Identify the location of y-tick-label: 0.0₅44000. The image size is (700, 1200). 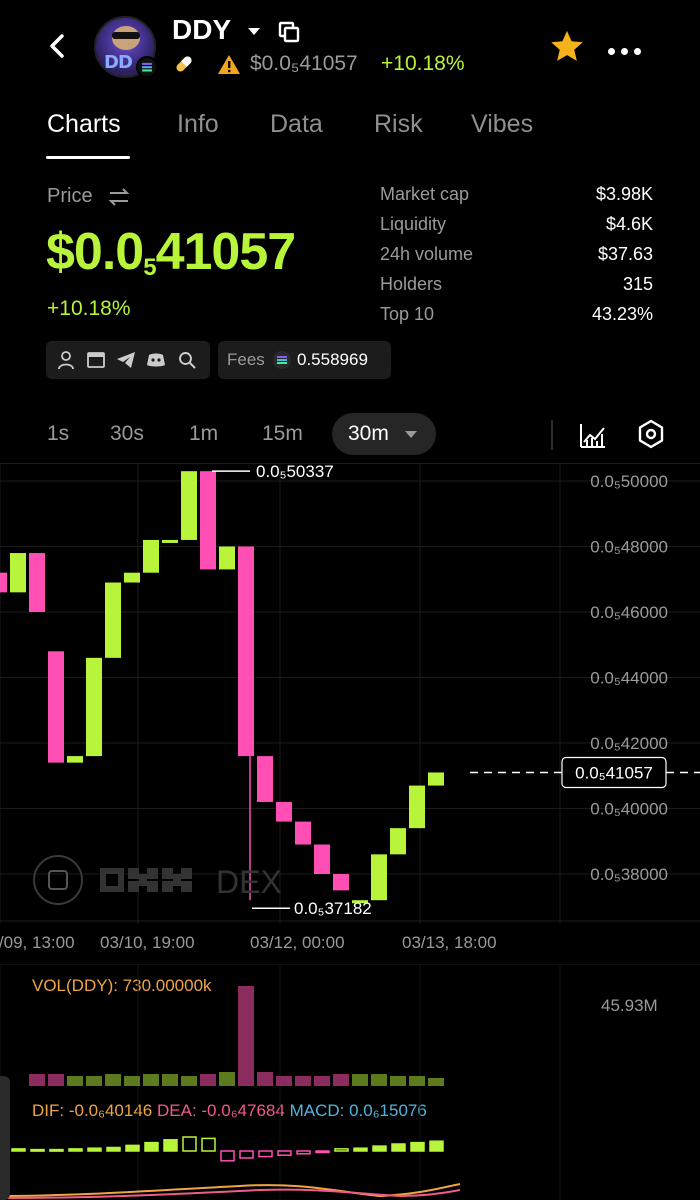
(629, 678).